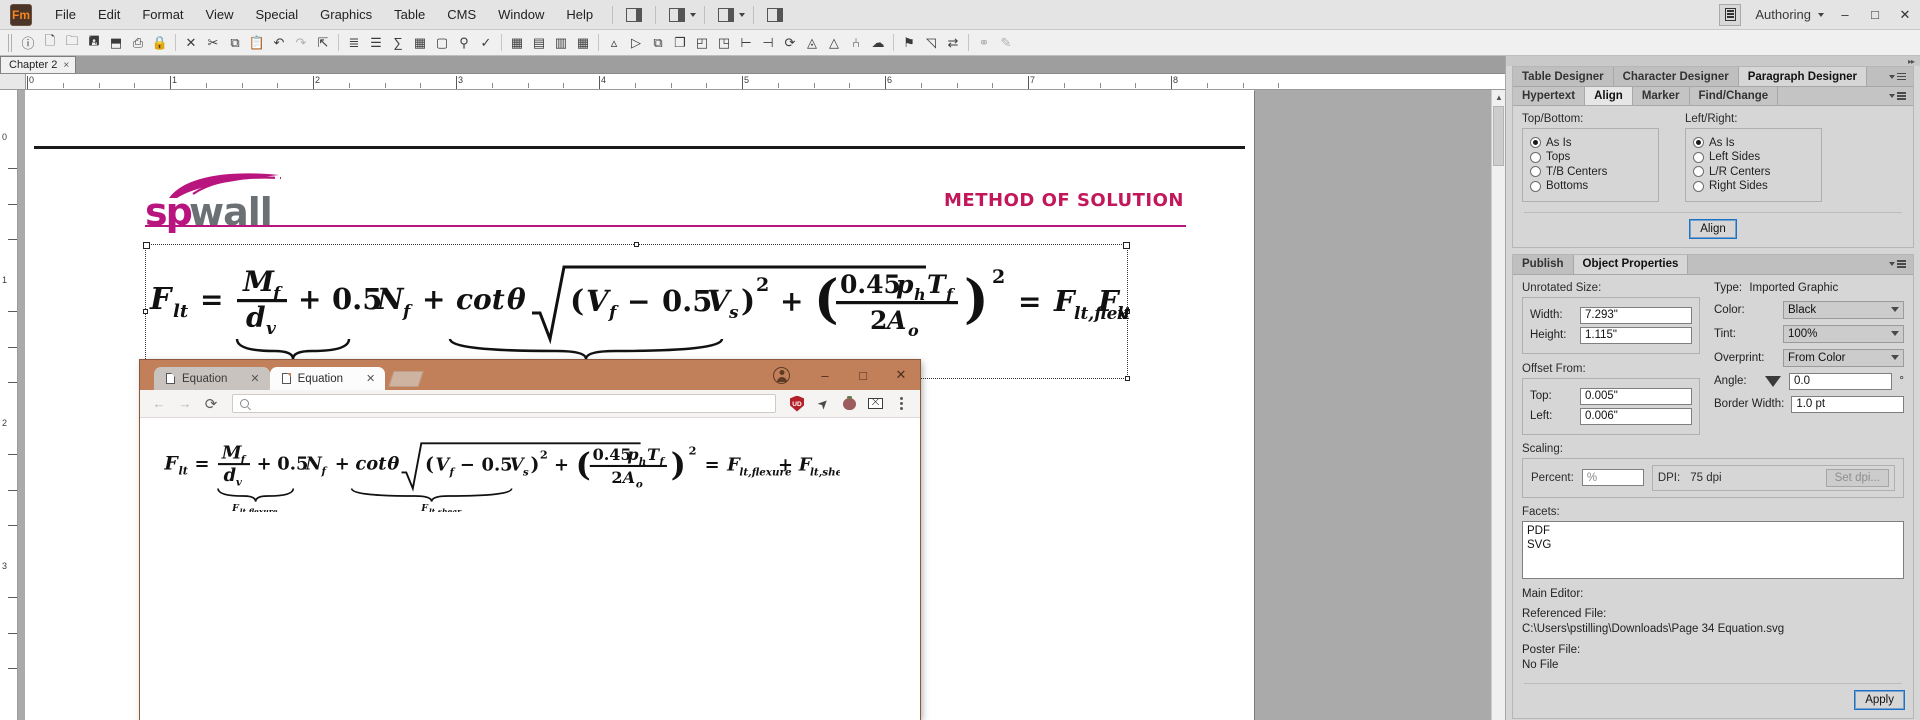 The width and height of the screenshot is (1920, 720). Describe the element at coordinates (279, 43) in the screenshot. I see `undo-icon: ↶` at that location.